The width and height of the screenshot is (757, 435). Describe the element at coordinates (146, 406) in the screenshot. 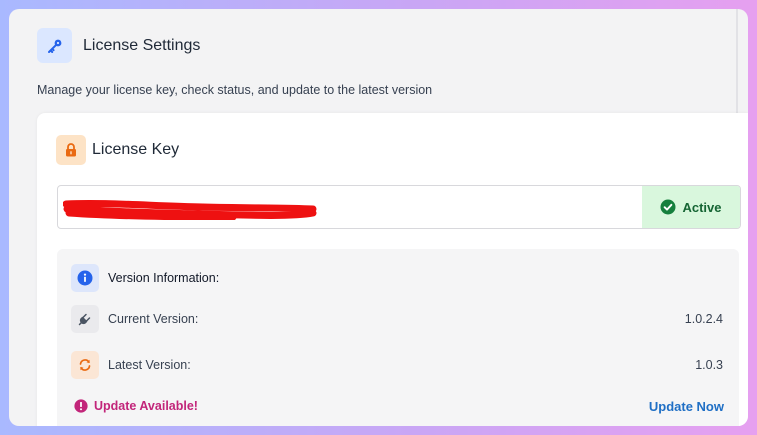

I see `update-available-text: Update Available!` at that location.